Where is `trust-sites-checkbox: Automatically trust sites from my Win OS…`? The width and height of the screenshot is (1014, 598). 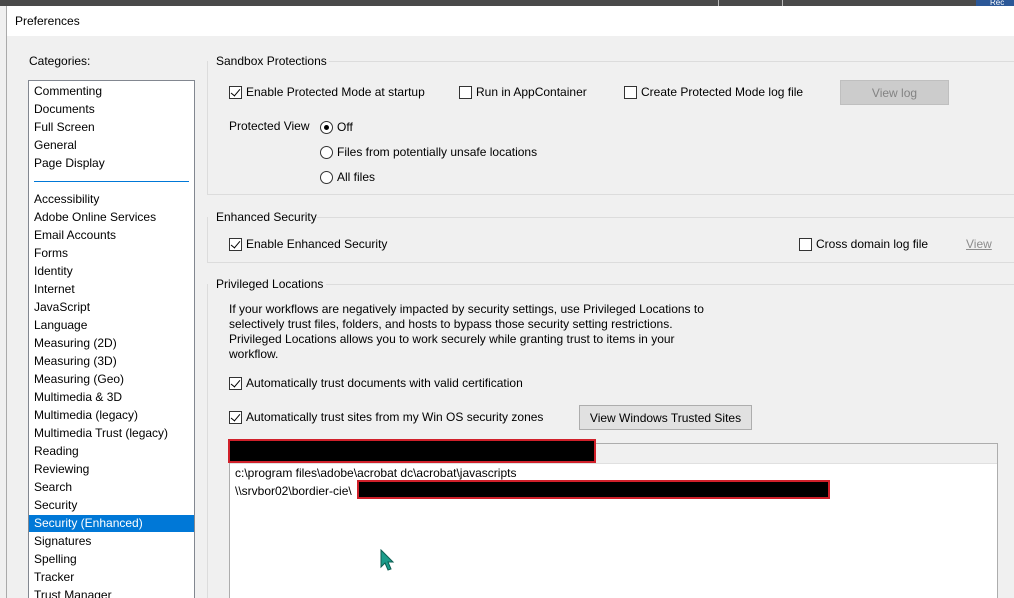
trust-sites-checkbox: Automatically trust sites from my Win OS… is located at coordinates (386, 417).